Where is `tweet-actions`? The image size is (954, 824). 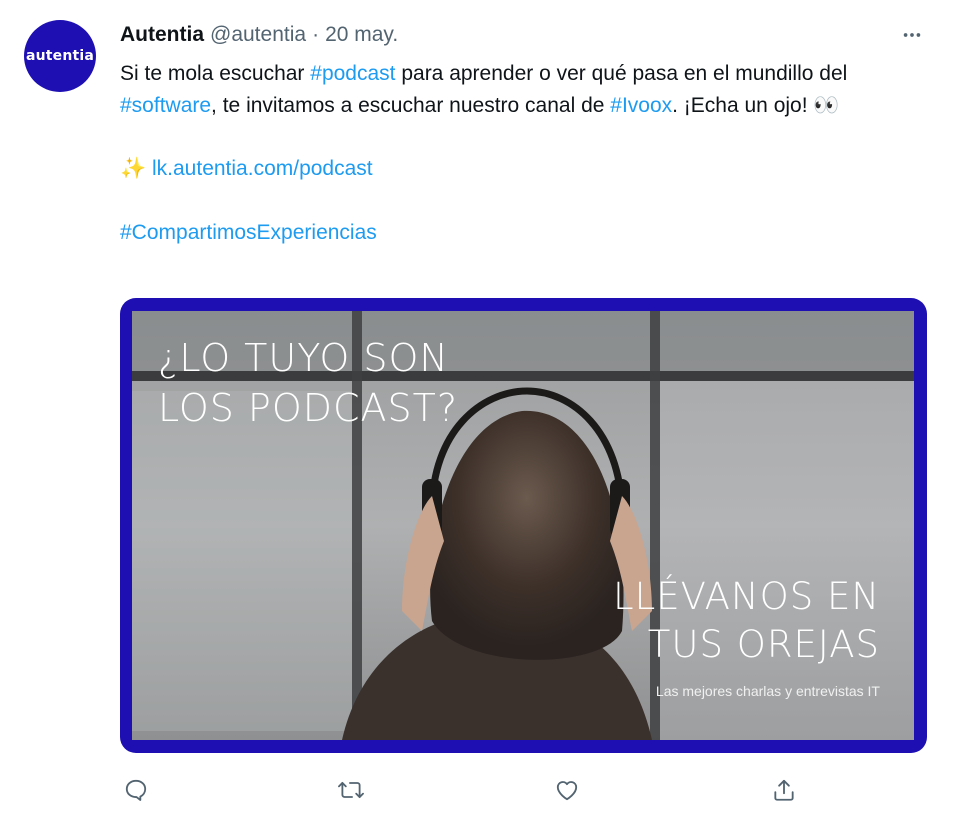 tweet-actions is located at coordinates (525, 790).